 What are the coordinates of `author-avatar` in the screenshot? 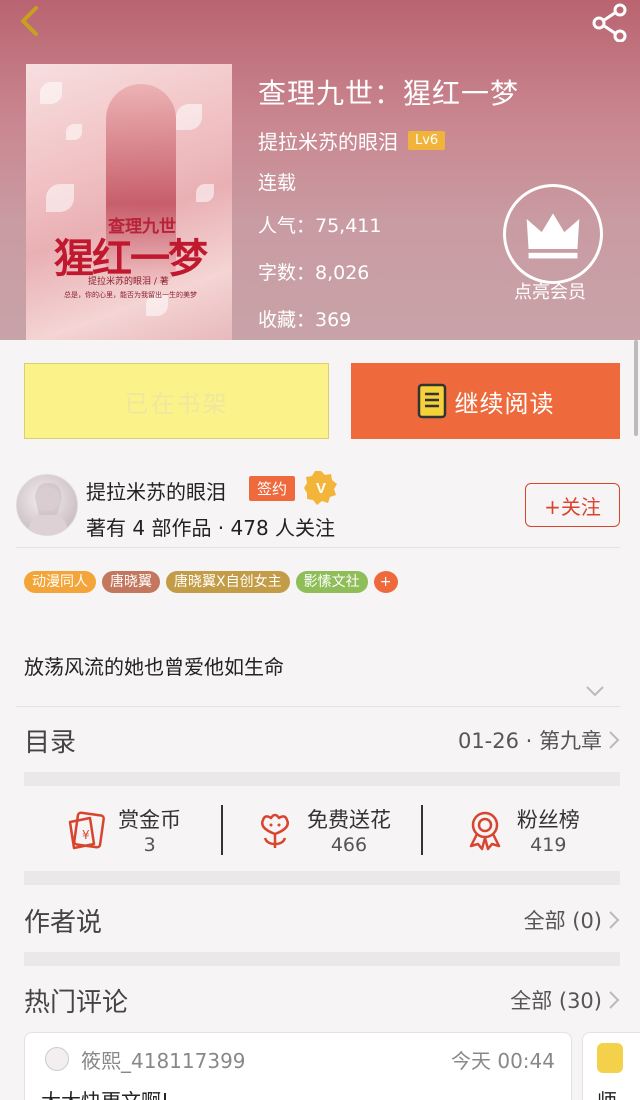 It's located at (47, 505).